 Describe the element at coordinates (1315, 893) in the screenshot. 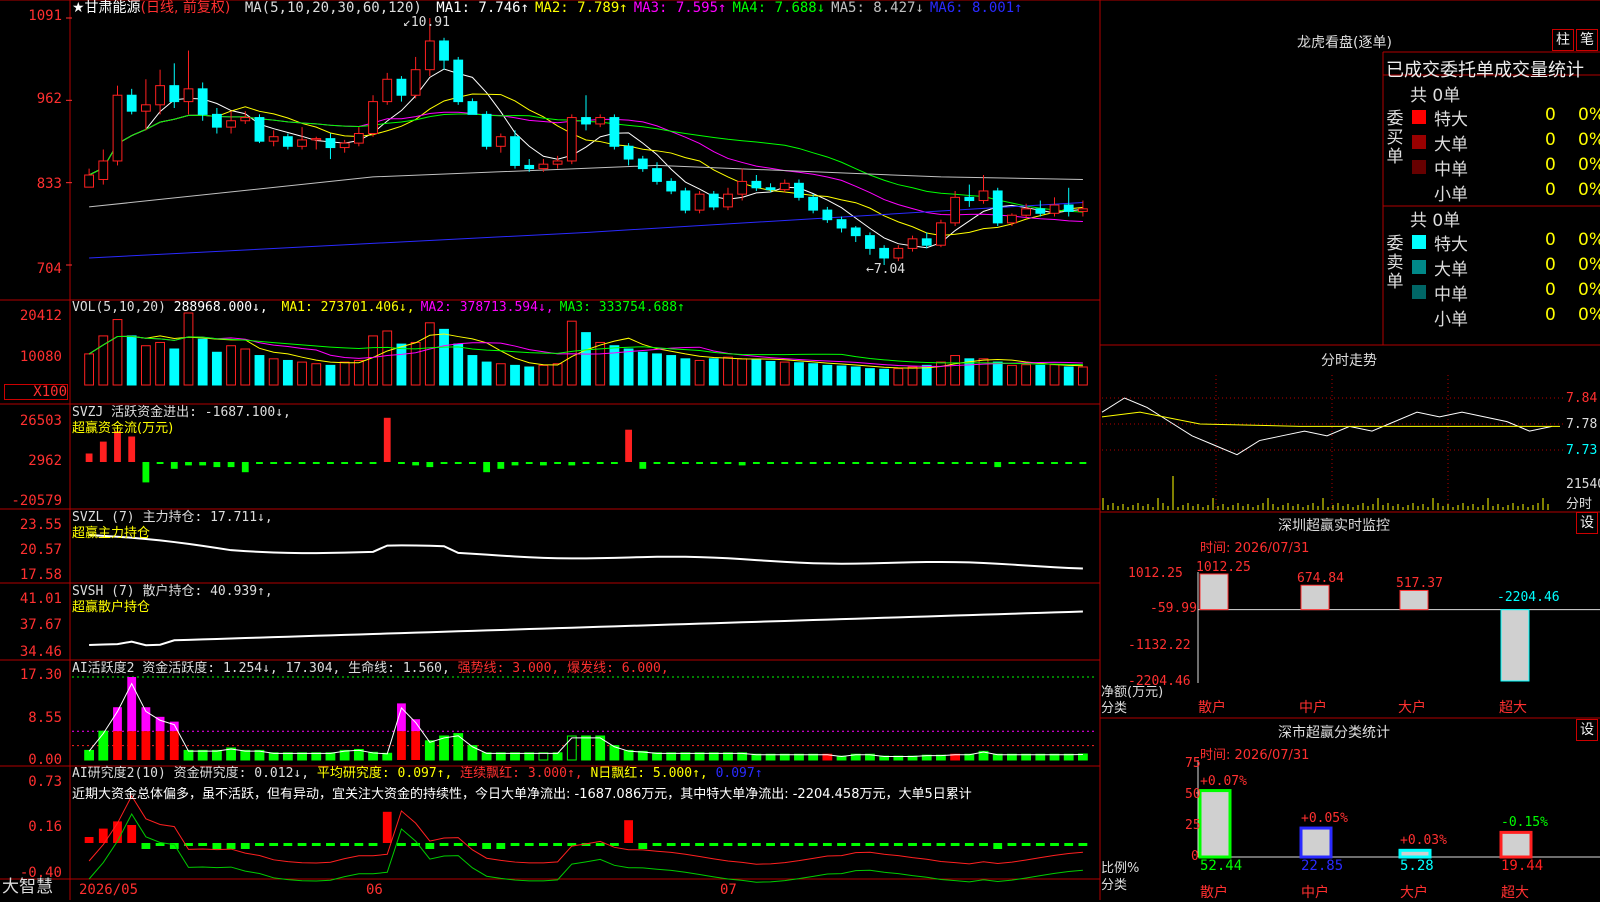

I see `classify-category: 中户` at that location.